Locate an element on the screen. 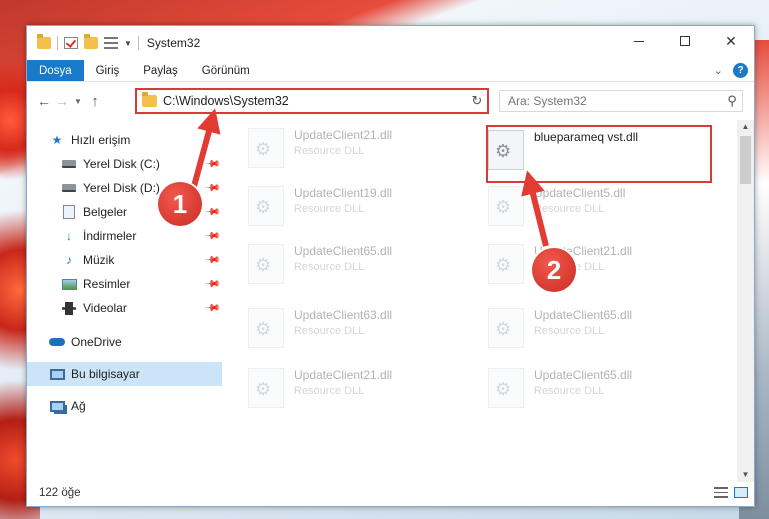 This screenshot has width=769, height=519. sidebar-item-local-disk-c: Yerel Disk (C:) 📌 is located at coordinates (124, 164).